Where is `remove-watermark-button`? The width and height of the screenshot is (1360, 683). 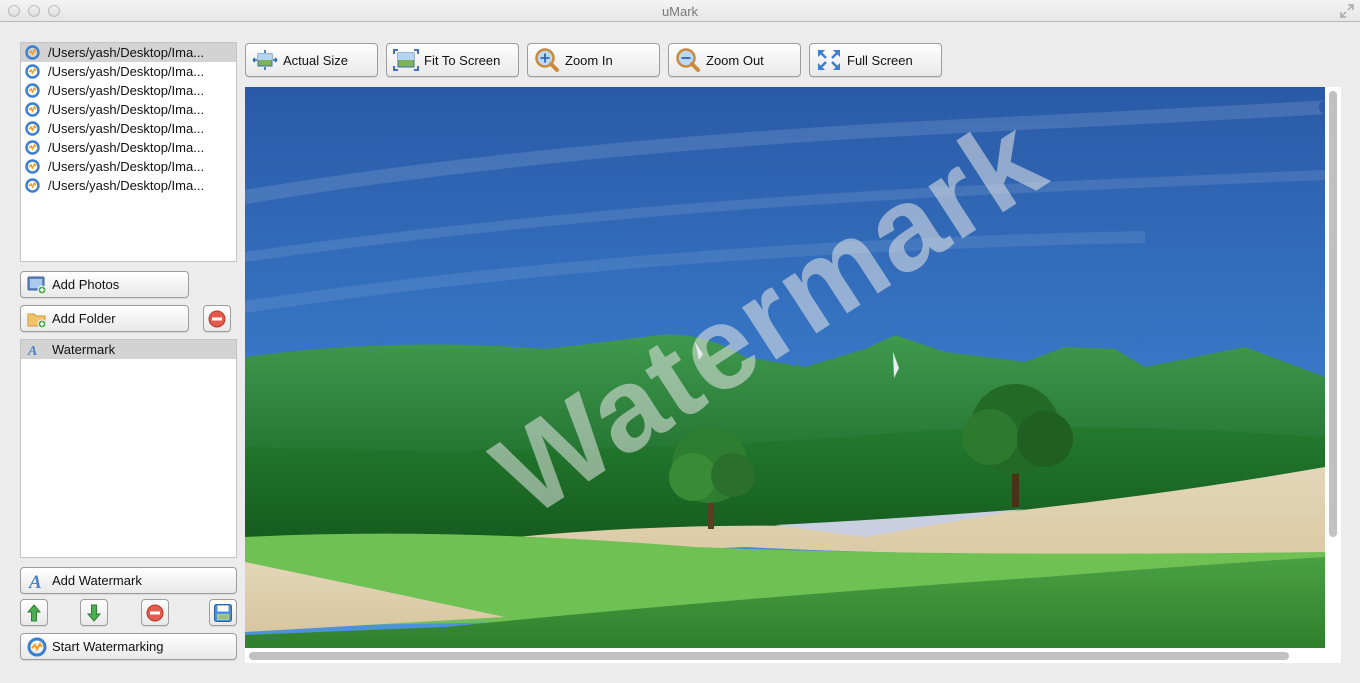 remove-watermark-button is located at coordinates (155, 612).